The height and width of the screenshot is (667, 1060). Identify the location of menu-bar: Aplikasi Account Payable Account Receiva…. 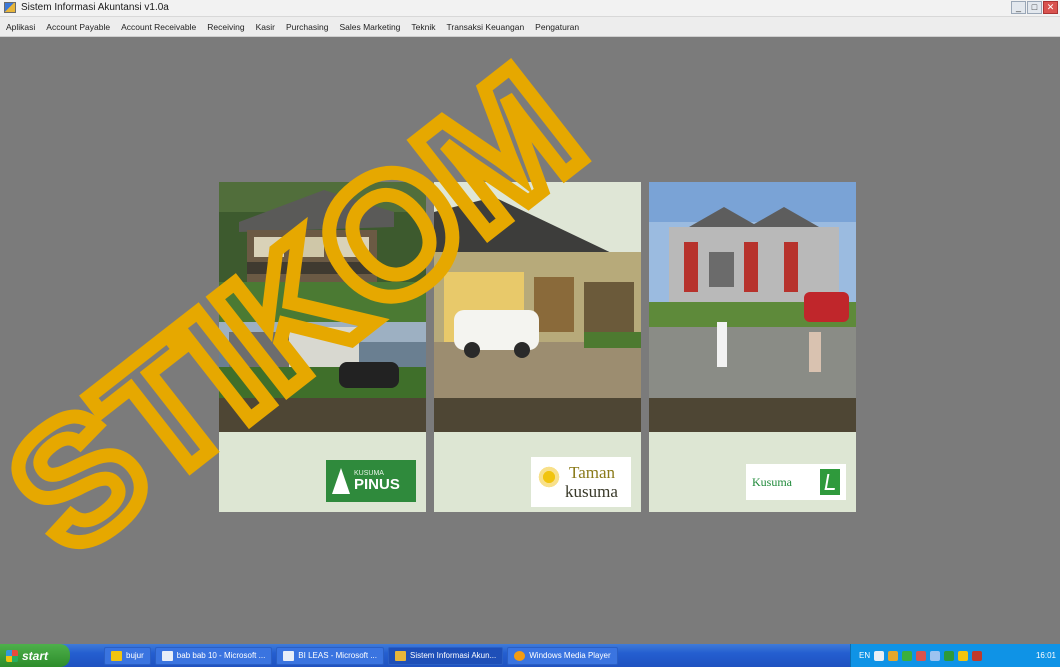
(530, 27).